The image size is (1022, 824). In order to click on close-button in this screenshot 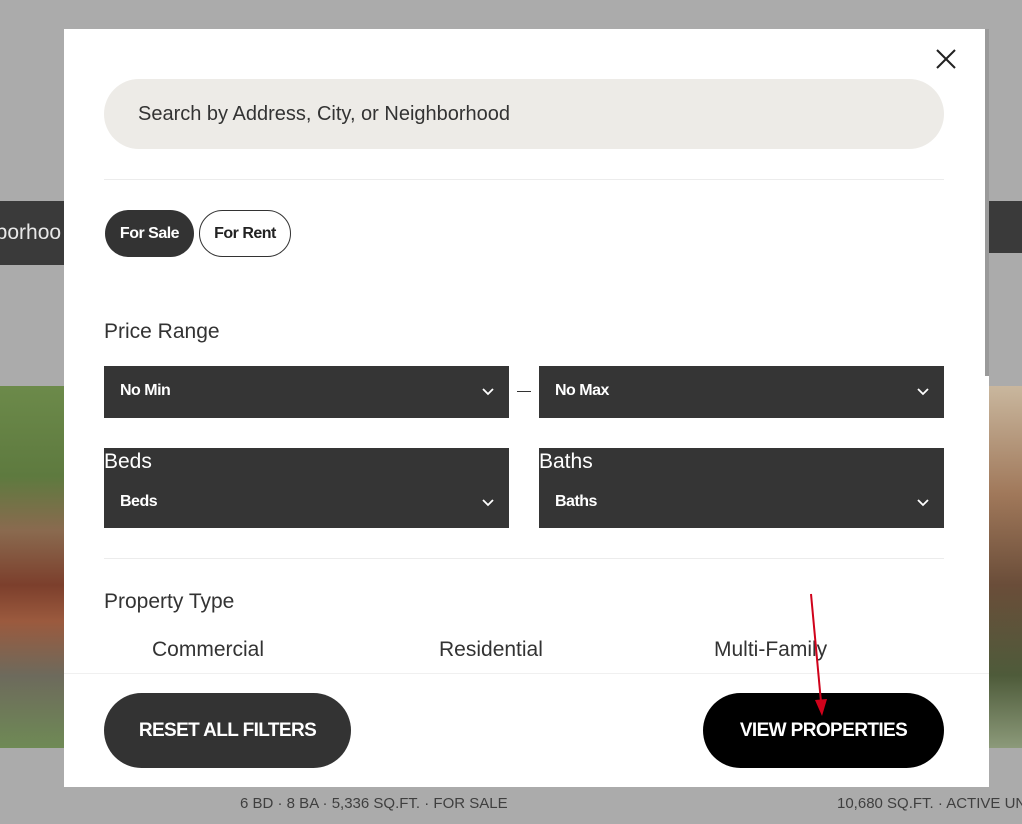, I will do `click(946, 59)`.